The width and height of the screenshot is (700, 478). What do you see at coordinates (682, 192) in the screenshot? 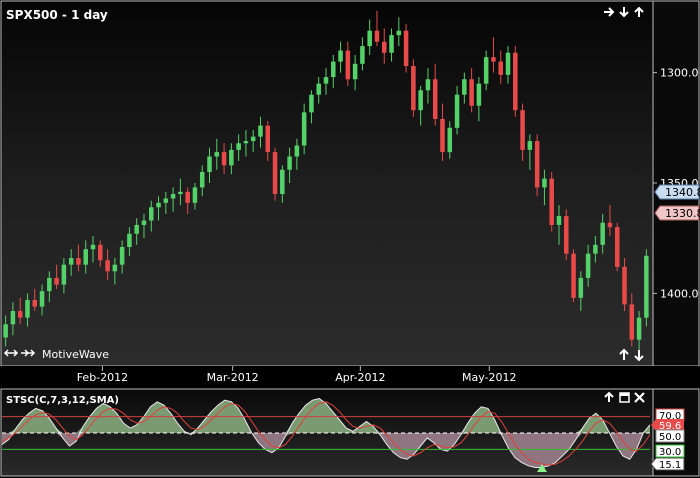
I see `last-price-value: 1340.8` at bounding box center [682, 192].